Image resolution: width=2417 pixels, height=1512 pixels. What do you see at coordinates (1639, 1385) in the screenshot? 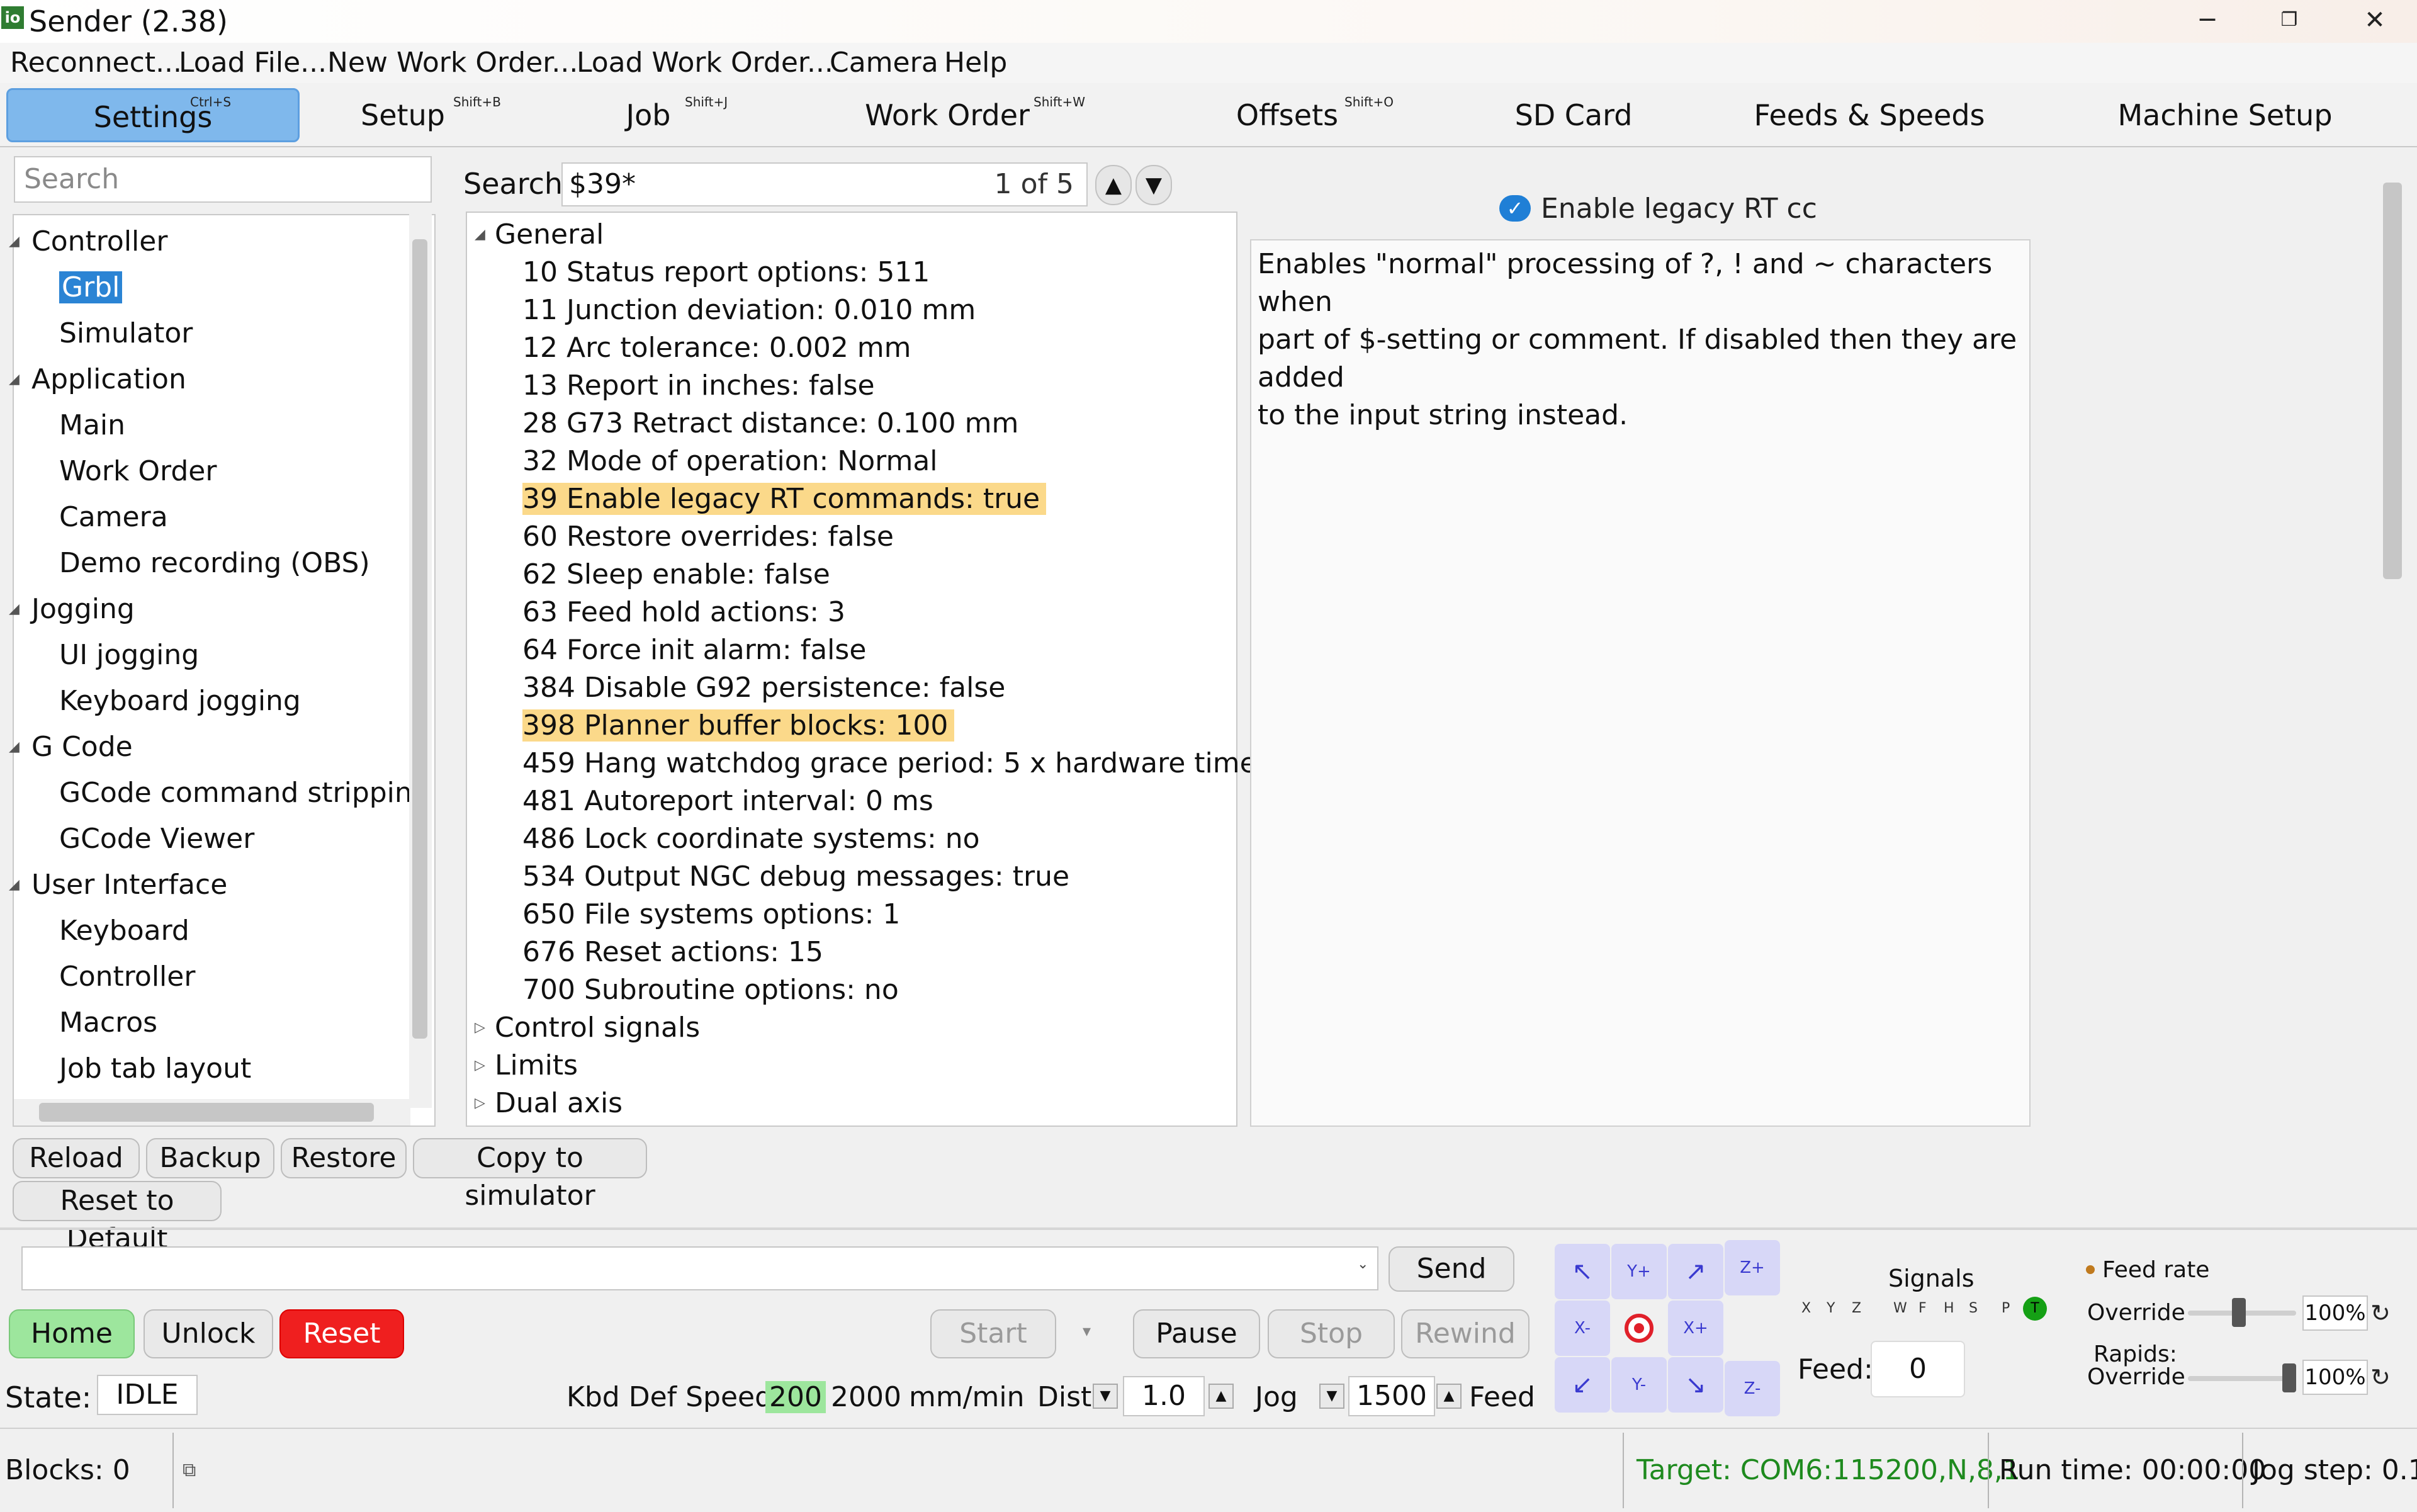
I see `jog-yminus-button: Y-` at bounding box center [1639, 1385].